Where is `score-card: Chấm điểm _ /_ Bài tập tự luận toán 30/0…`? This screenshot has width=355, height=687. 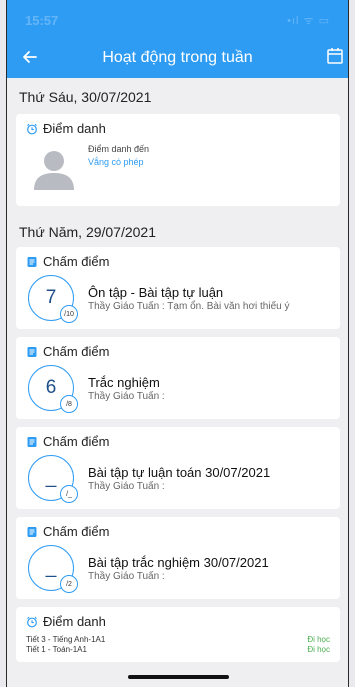
score-card: Chấm điểm _ /_ Bài tập tự luận toán 30/0… is located at coordinates (178, 468).